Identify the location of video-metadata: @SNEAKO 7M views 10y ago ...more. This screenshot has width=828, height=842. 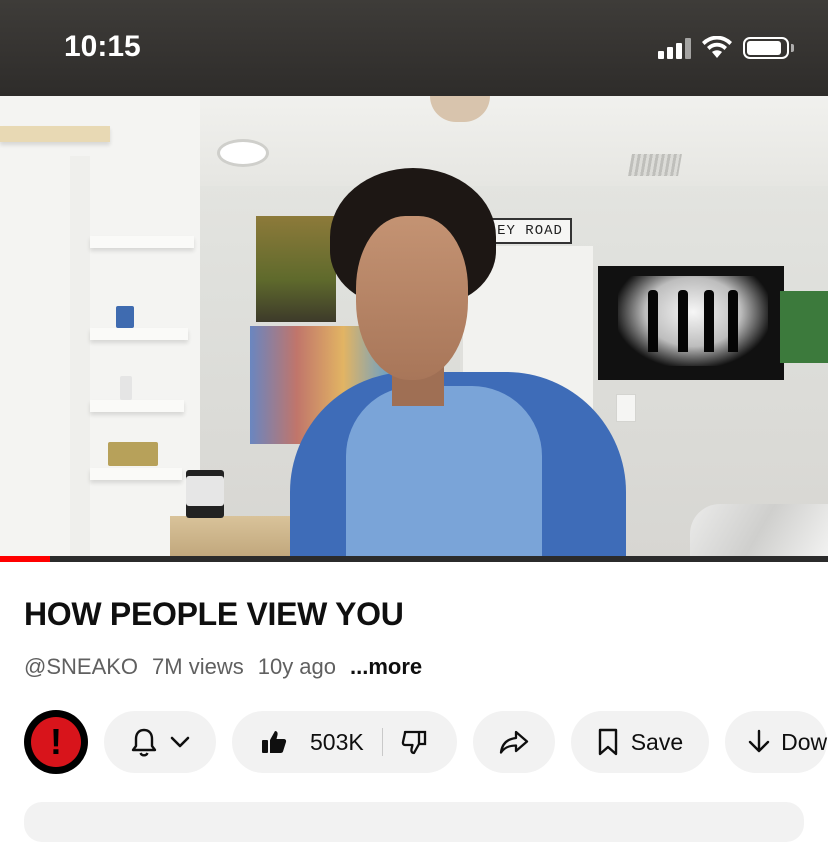
(223, 667).